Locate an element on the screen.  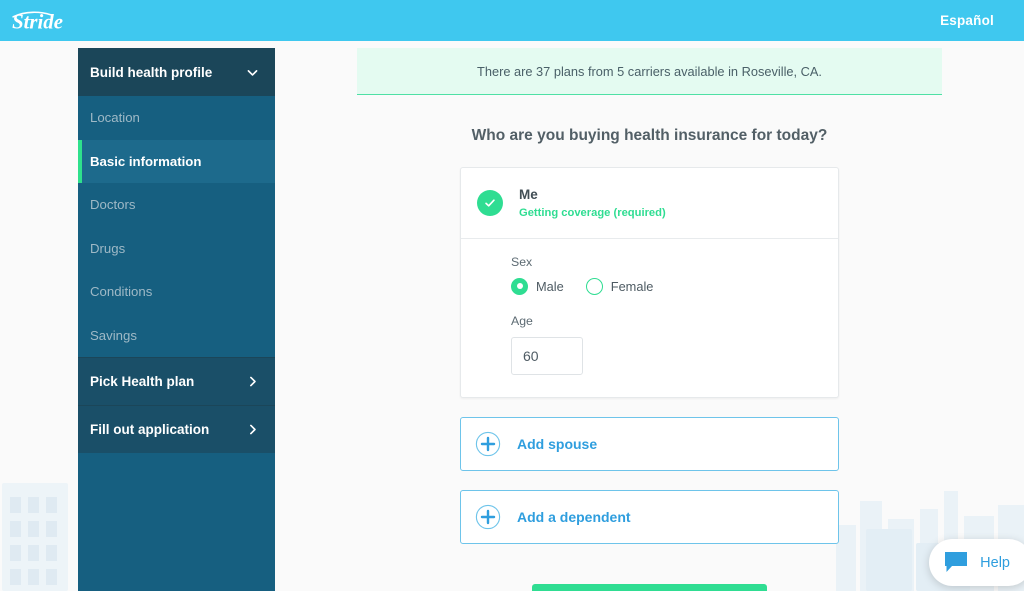
sidebar-item-location: Location is located at coordinates (176, 118).